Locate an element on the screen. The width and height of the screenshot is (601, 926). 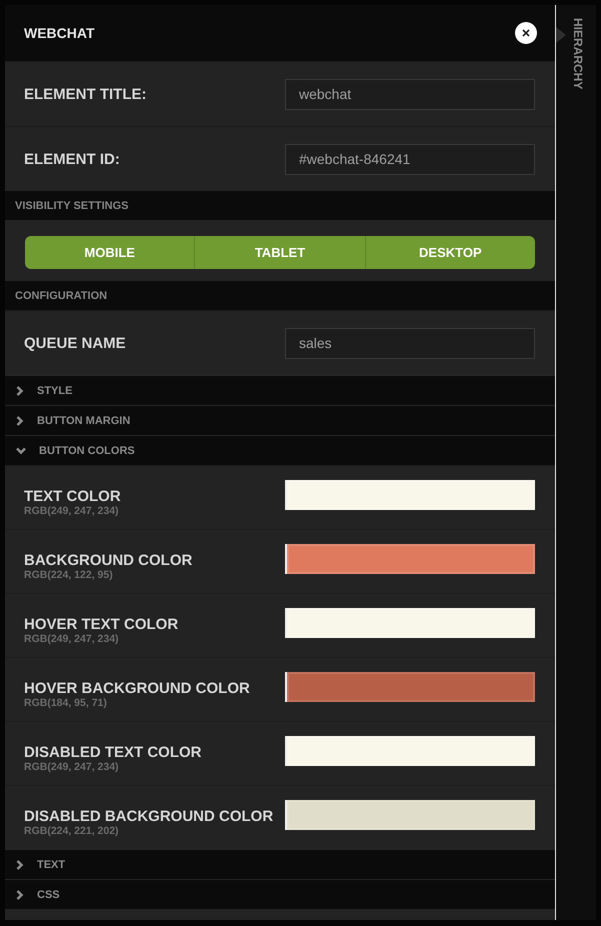
collapsible-header: BUTTON COLORS is located at coordinates (280, 450).